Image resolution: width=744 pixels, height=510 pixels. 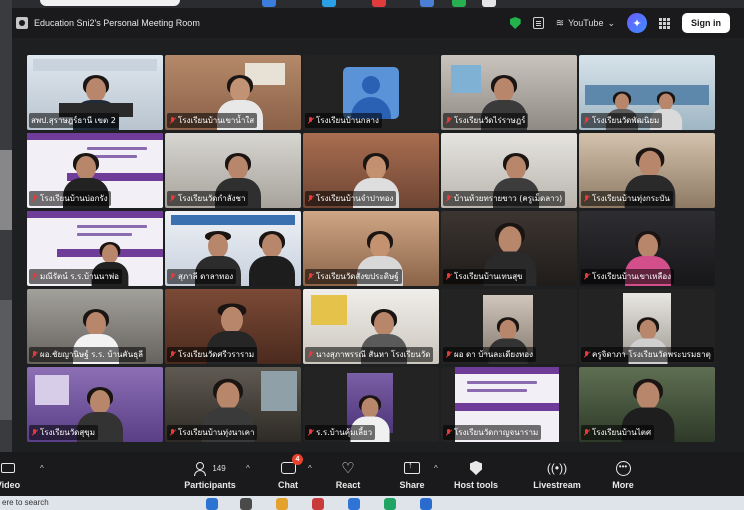 I want to click on taskbar-search-input: ere to search, so click(x=76, y=504).